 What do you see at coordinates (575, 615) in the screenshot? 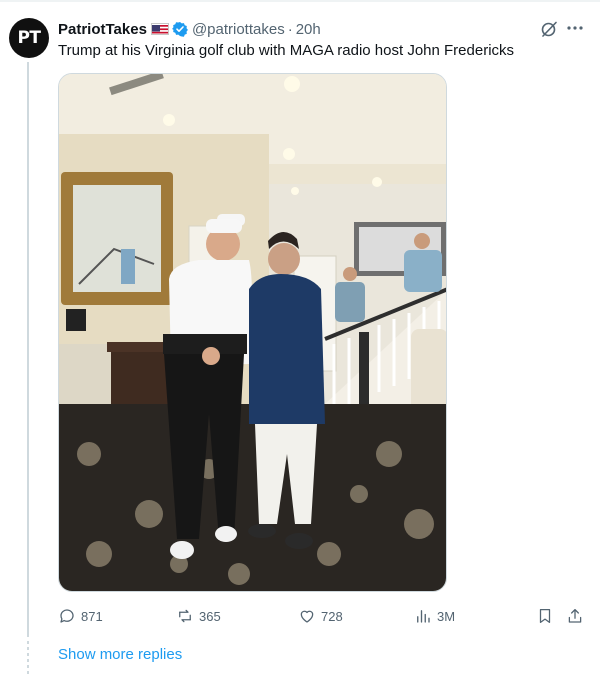
I see `share-icon` at bounding box center [575, 615].